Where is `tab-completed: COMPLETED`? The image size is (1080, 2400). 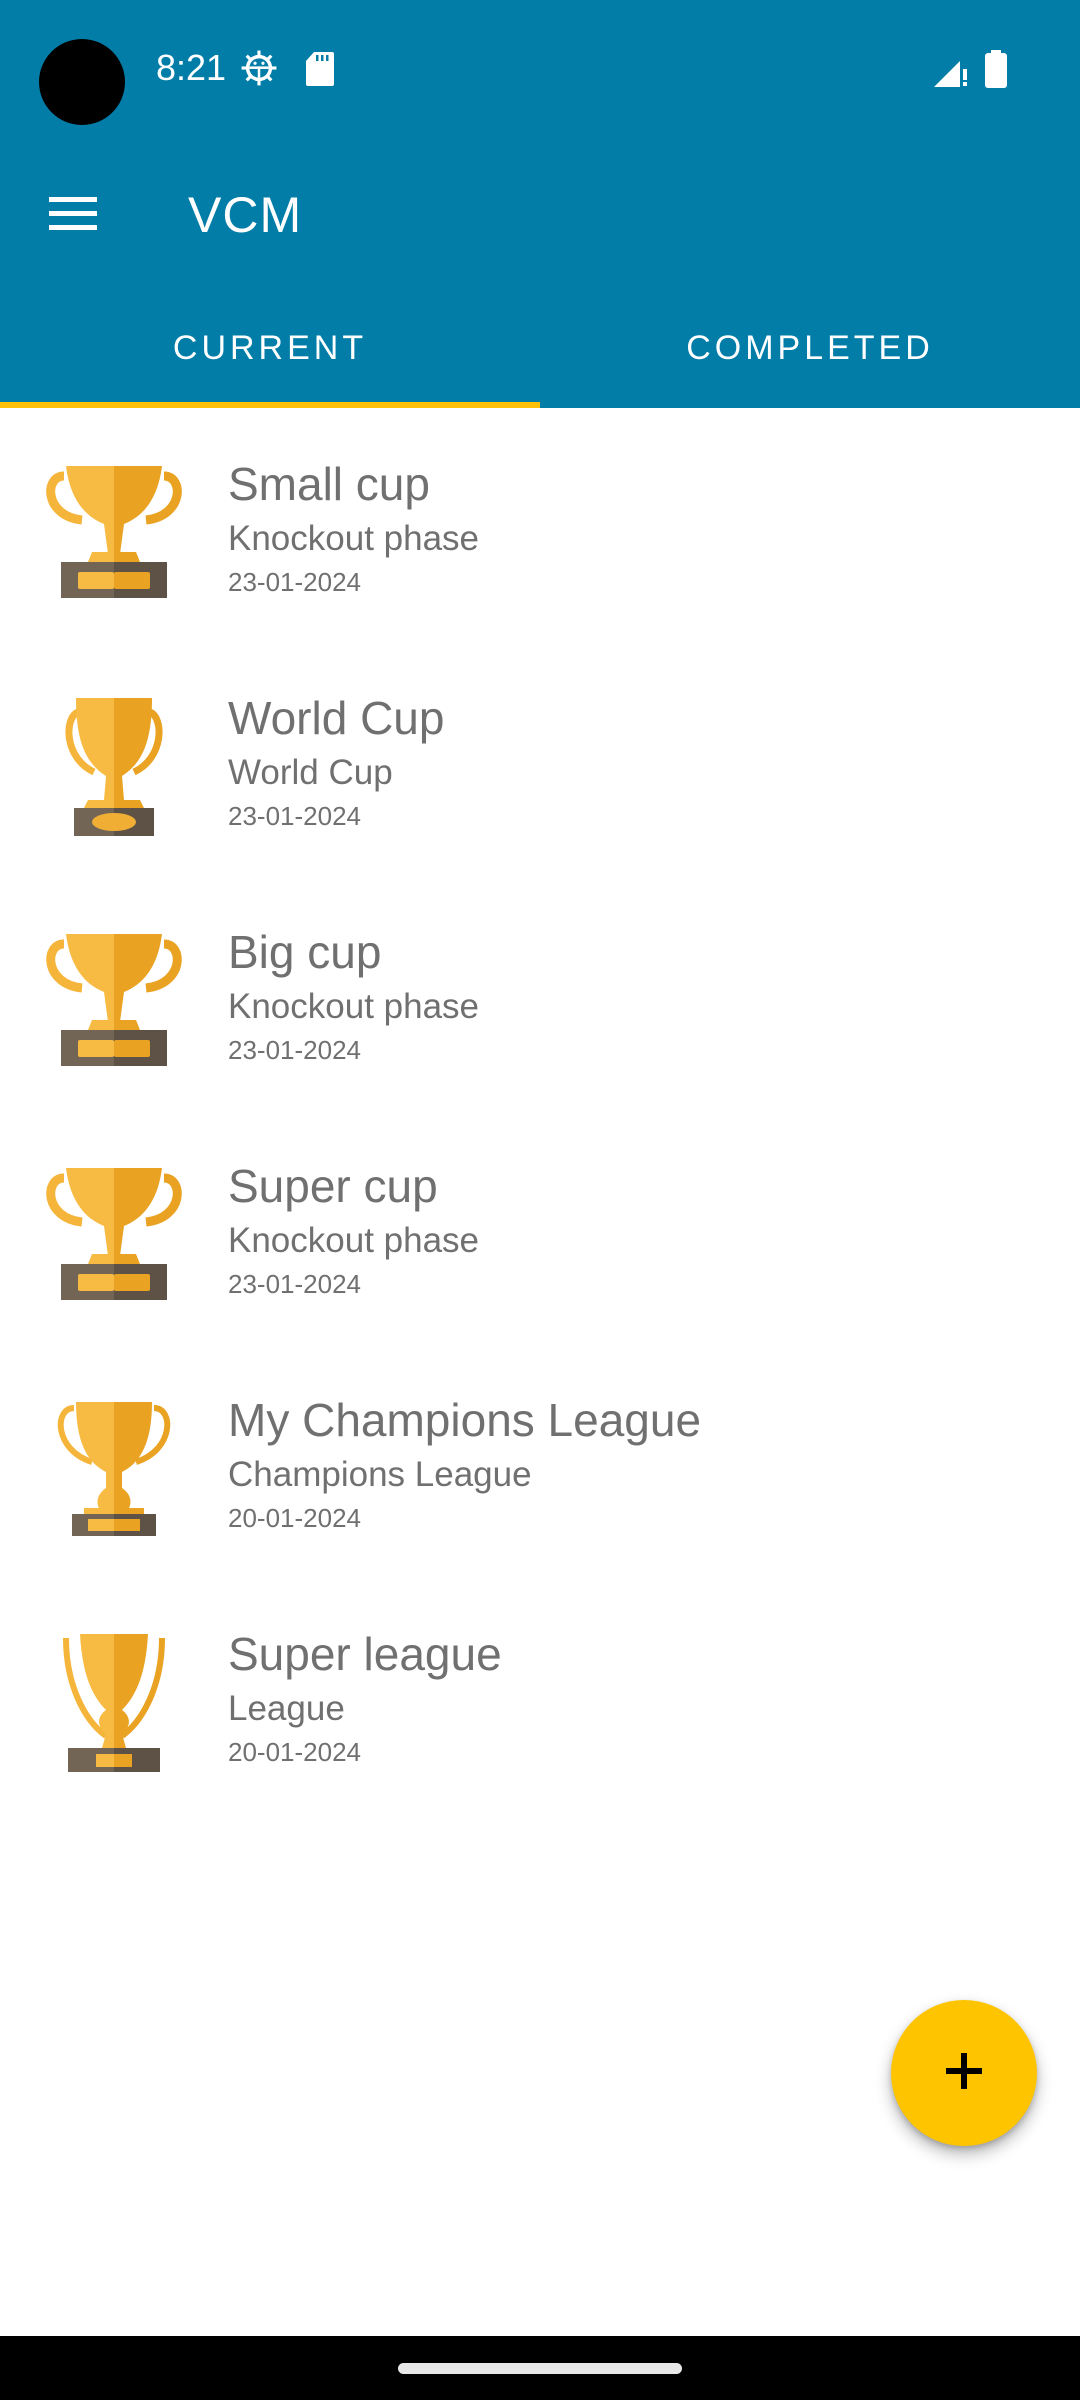
tab-completed: COMPLETED is located at coordinates (810, 354).